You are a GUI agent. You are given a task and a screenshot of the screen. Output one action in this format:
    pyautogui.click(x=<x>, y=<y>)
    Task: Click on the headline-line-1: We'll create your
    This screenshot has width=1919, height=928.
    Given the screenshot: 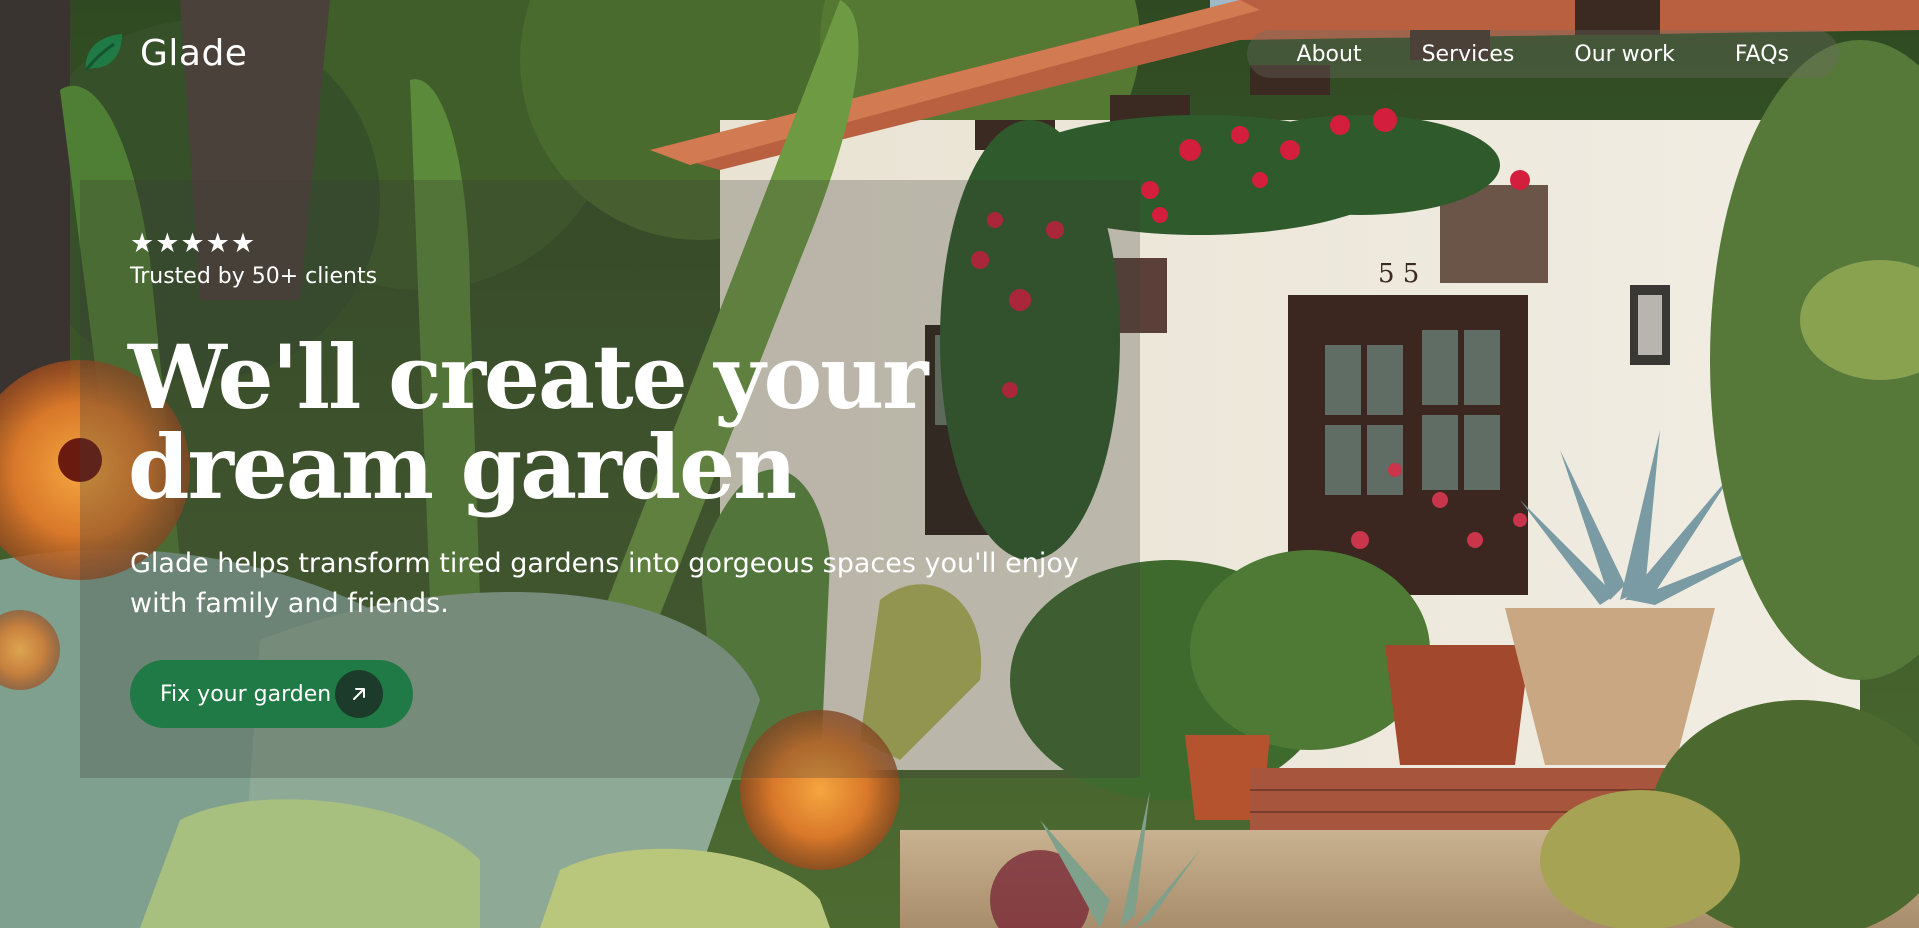 What is the action you would take?
    pyautogui.click(x=528, y=377)
    